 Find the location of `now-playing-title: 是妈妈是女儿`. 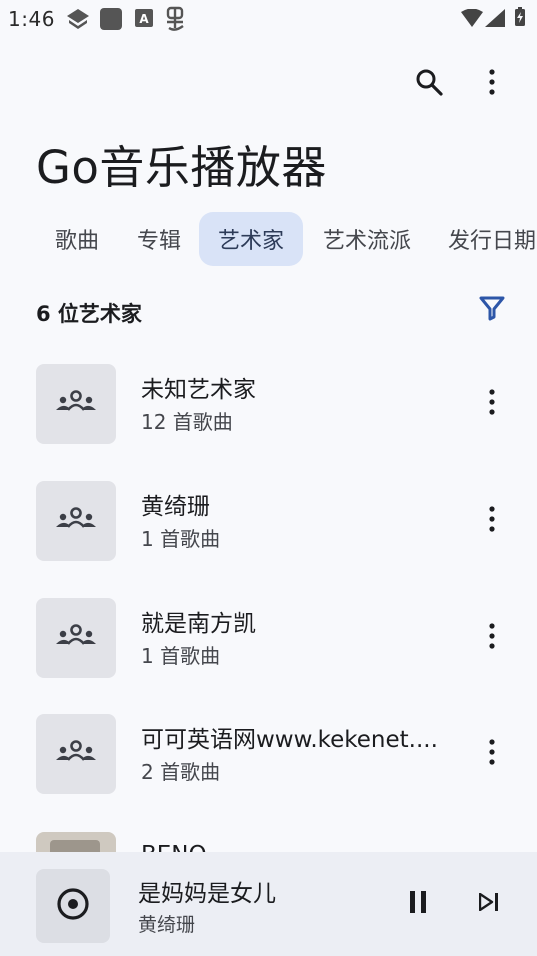

now-playing-title: 是妈妈是女儿 is located at coordinates (207, 894).